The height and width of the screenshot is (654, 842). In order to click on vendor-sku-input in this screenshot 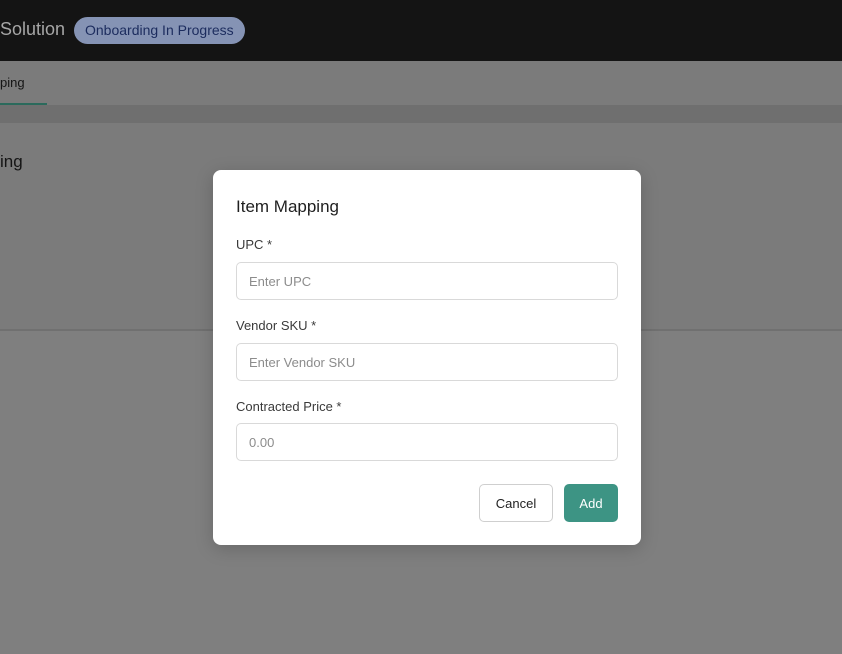, I will do `click(427, 362)`.